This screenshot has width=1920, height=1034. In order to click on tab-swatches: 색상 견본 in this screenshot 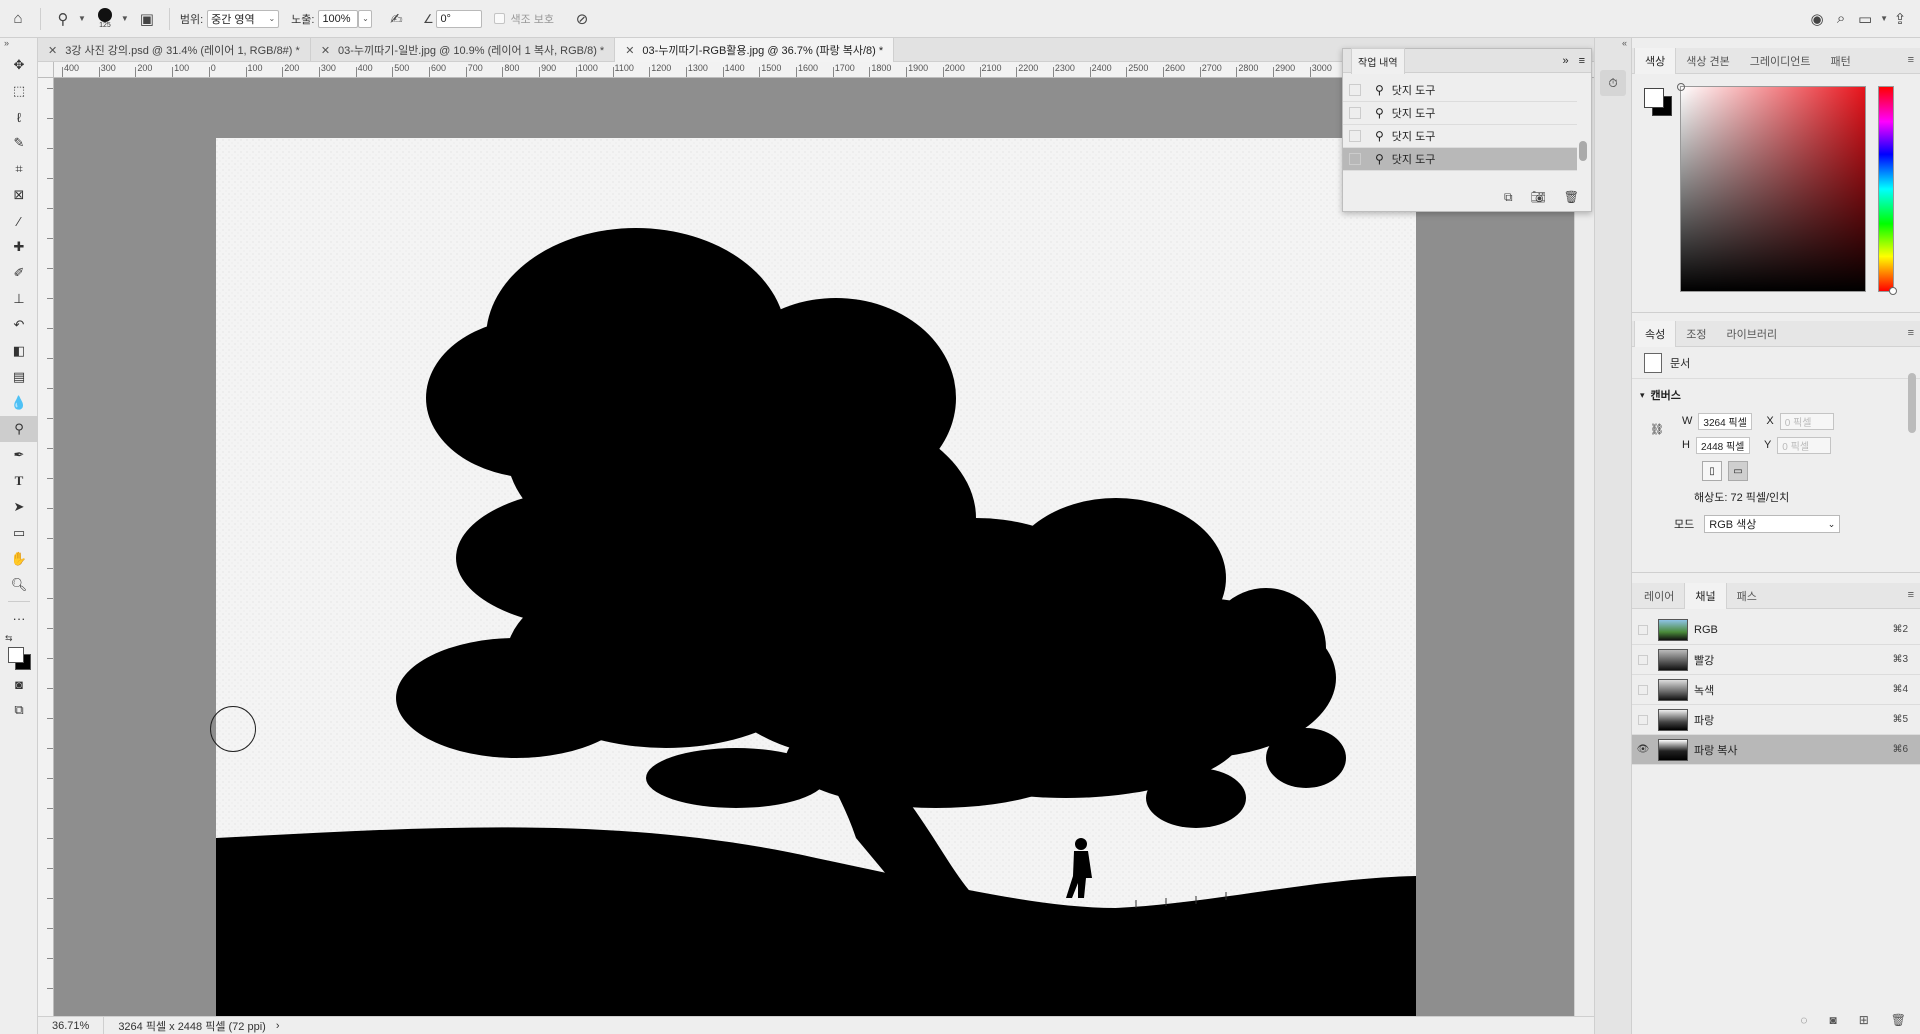, I will do `click(1708, 61)`.